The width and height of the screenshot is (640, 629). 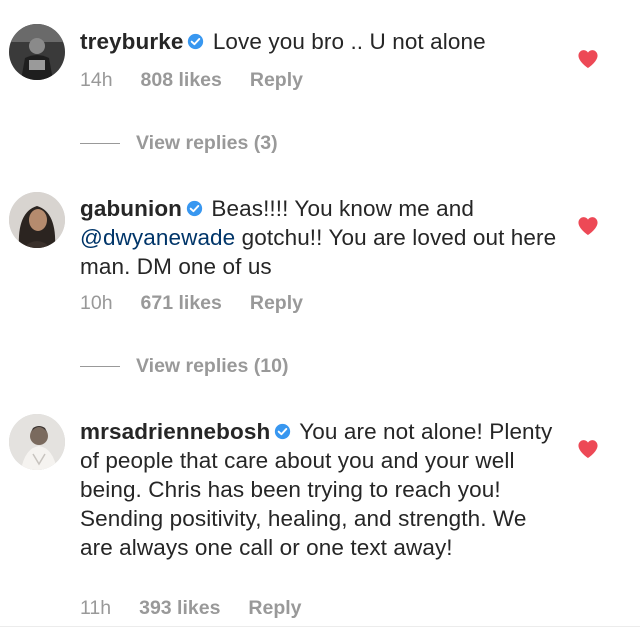 What do you see at coordinates (181, 80) in the screenshot?
I see `likes-count: 808 likes` at bounding box center [181, 80].